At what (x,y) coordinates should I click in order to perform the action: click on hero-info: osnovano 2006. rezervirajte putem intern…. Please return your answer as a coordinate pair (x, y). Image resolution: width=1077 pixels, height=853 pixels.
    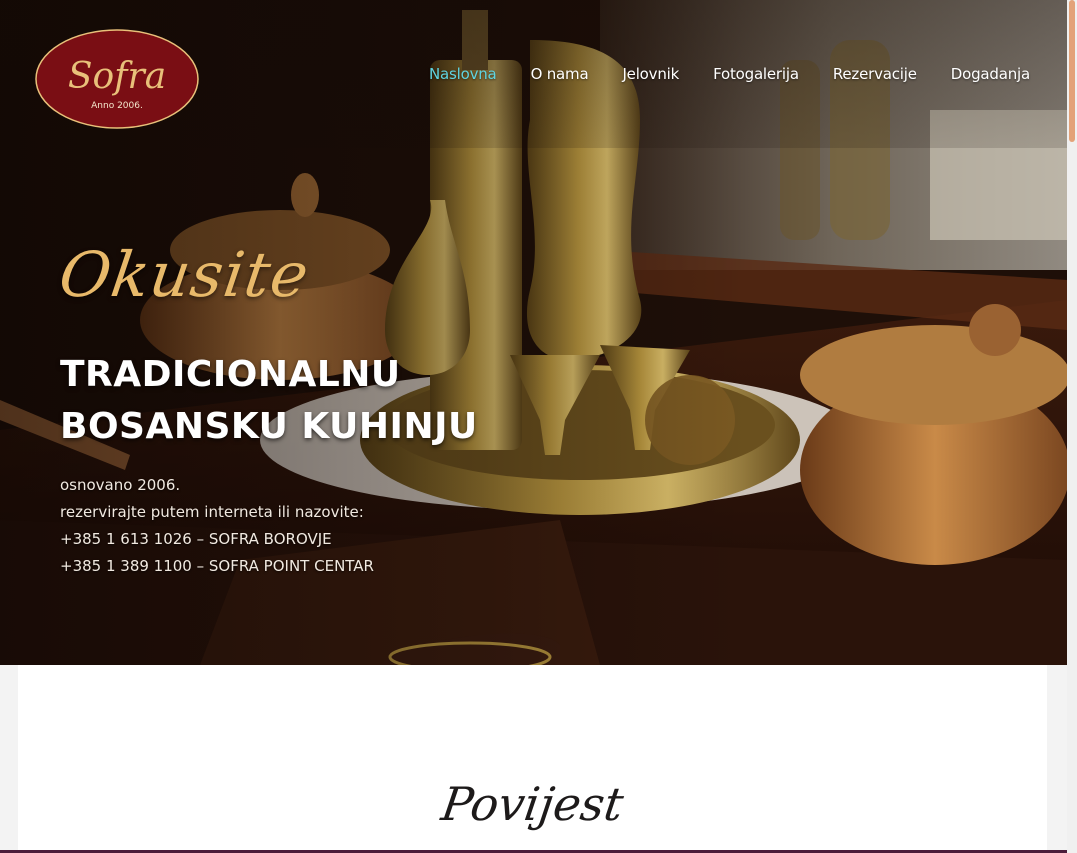
    Looking at the image, I should click on (217, 526).